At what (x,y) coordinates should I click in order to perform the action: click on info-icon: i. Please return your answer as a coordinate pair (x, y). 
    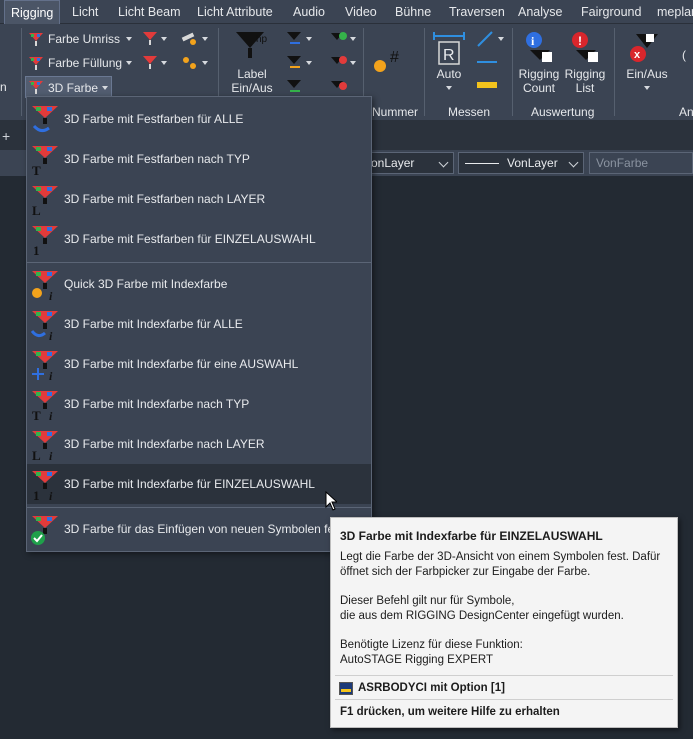
    Looking at the image, I should click on (539, 47).